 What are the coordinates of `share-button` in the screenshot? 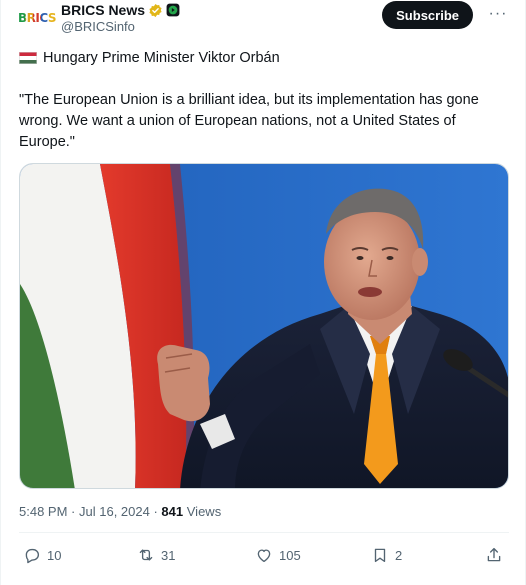 It's located at (494, 555).